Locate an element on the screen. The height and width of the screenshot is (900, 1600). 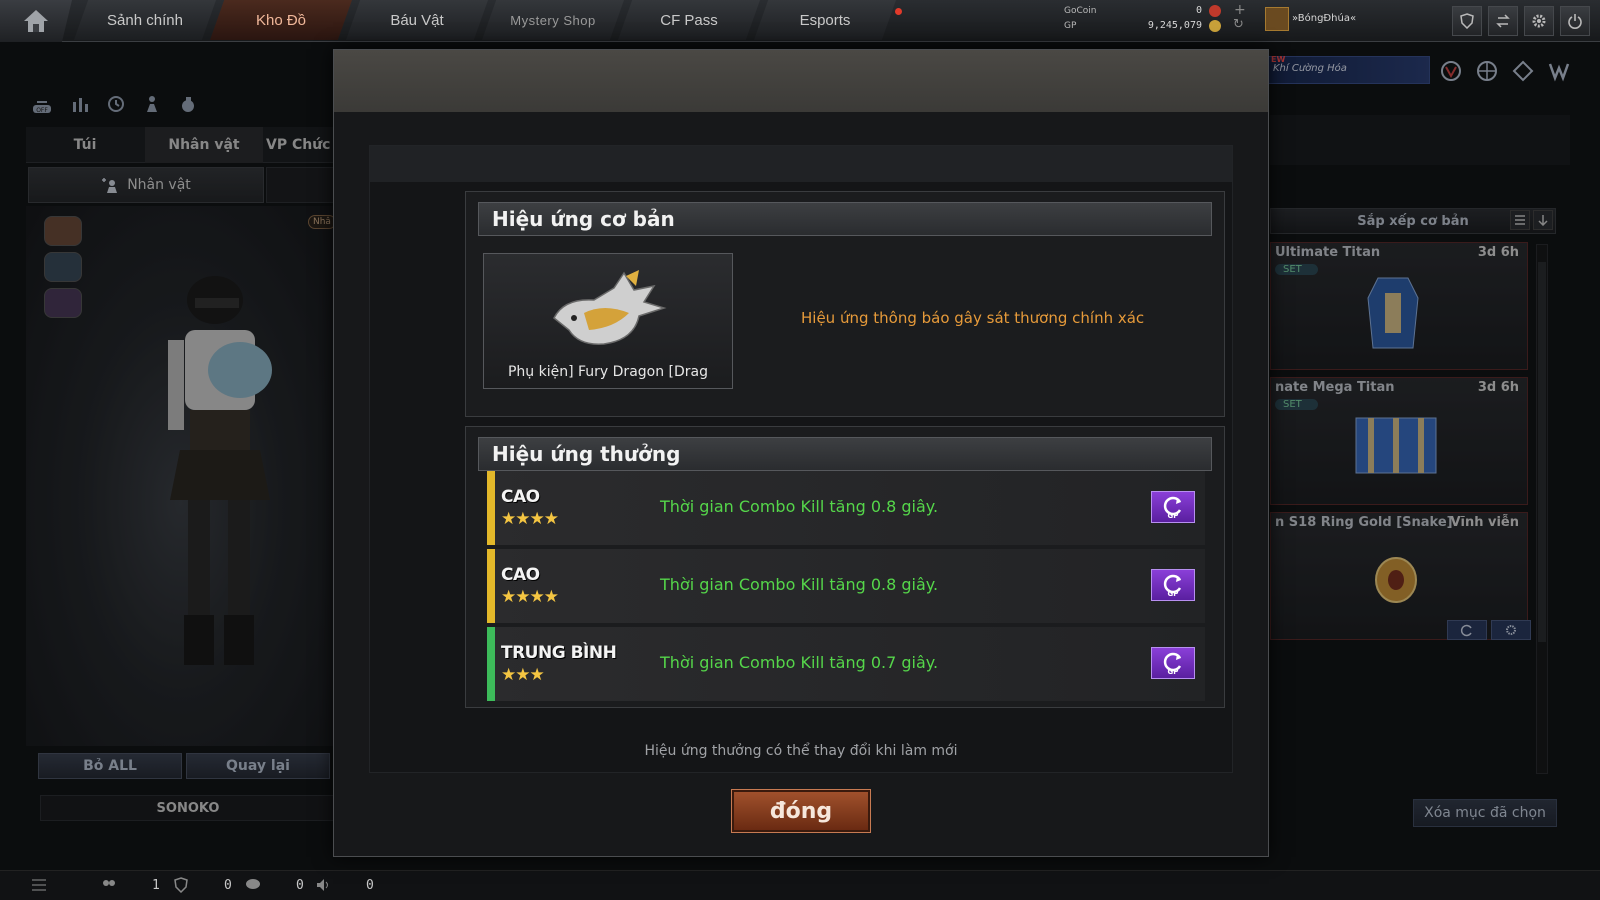
speaker-icon is located at coordinates (323, 885).